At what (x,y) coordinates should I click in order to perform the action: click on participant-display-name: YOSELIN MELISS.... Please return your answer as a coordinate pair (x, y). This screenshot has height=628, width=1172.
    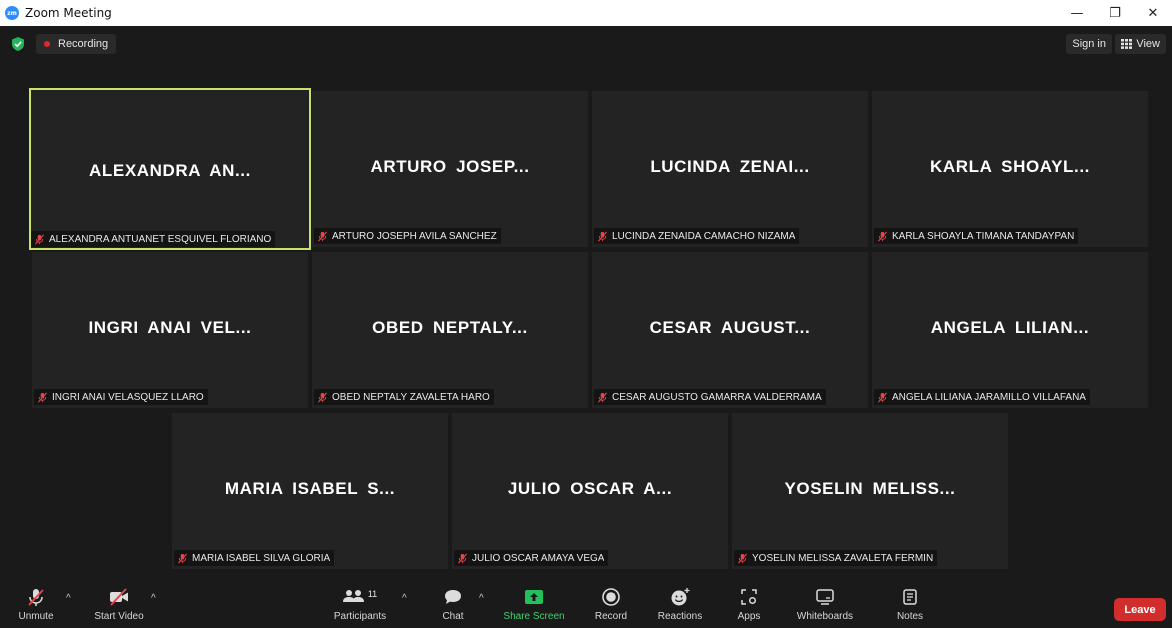
    Looking at the image, I should click on (870, 488).